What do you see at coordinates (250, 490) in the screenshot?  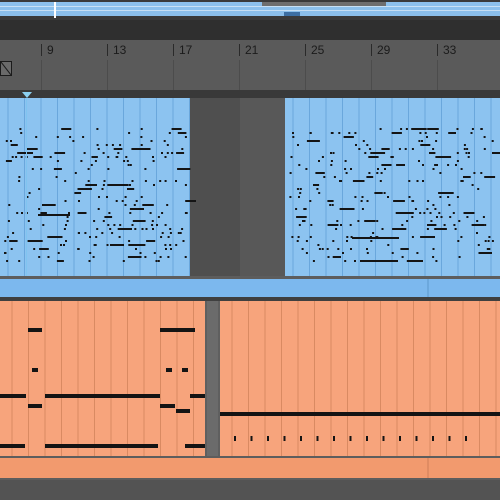 I see `empty-track-lane` at bounding box center [250, 490].